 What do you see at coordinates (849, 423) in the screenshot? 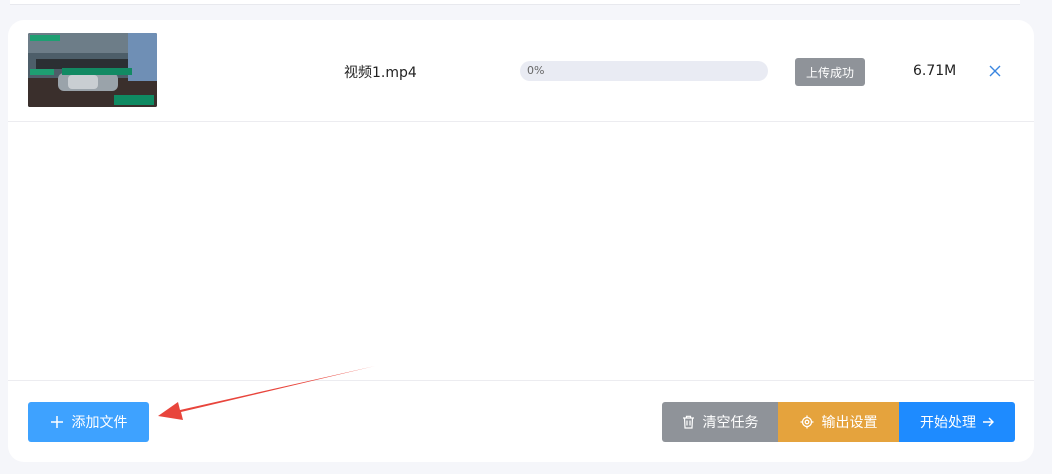
I see `output-settings-label: 输出设置` at bounding box center [849, 423].